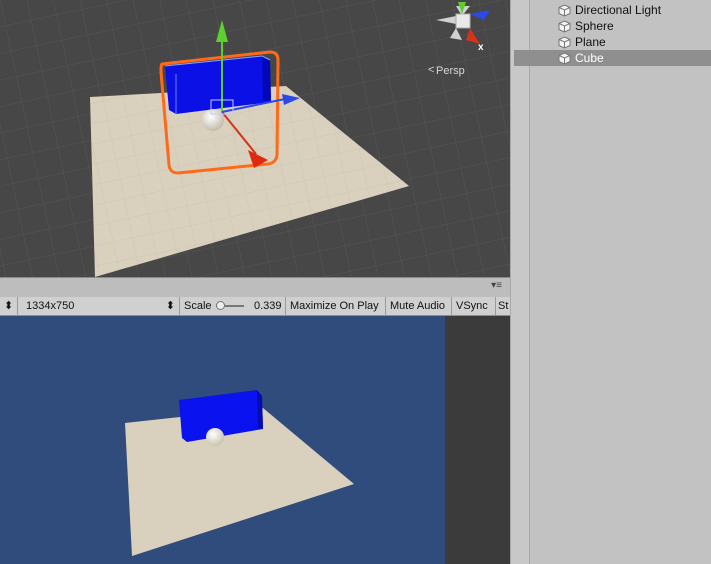 This screenshot has height=564, width=711. What do you see at coordinates (612, 58) in the screenshot?
I see `hierarchy-item-cube: Cube` at bounding box center [612, 58].